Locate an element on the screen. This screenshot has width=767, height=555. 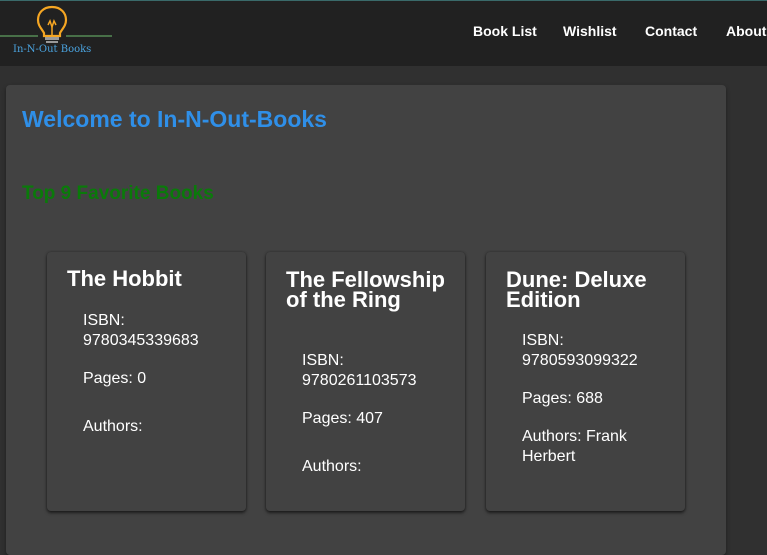
book-title: Dune: Deluxe Edition is located at coordinates (576, 289).